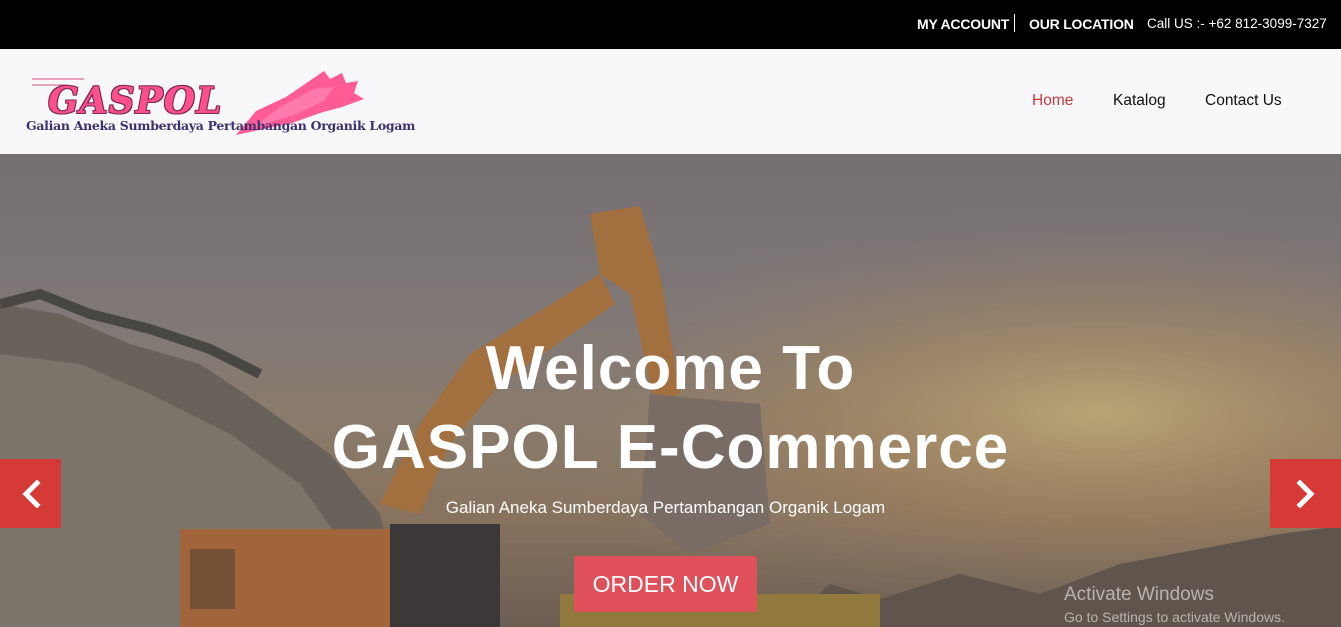 The height and width of the screenshot is (627, 1341). Describe the element at coordinates (135, 101) in the screenshot. I see `logo-wordmark: GASPOL` at that location.